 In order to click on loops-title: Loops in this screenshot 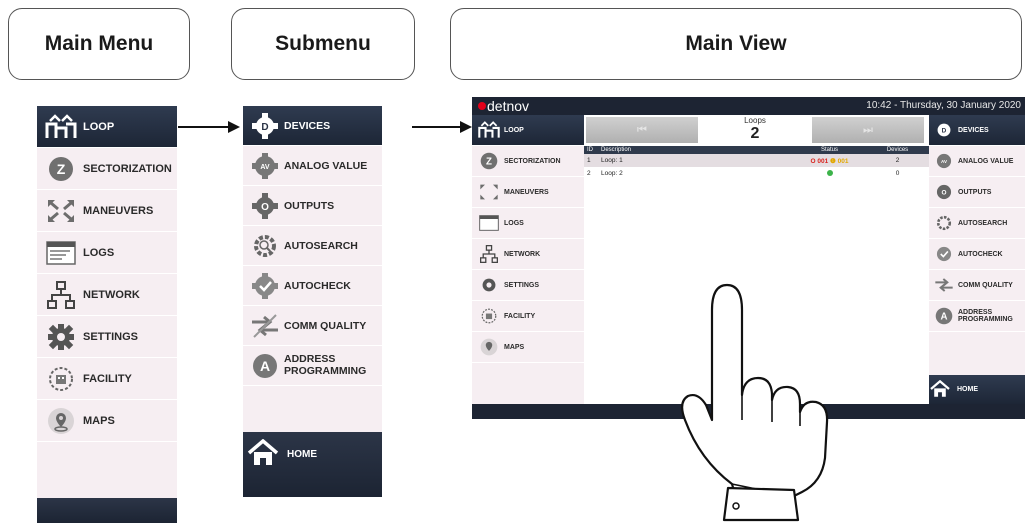, I will do `click(755, 120)`.